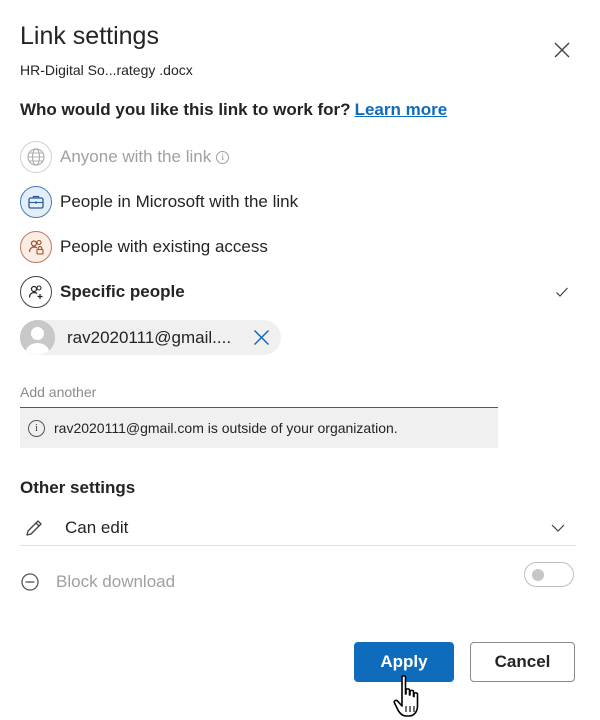 The height and width of the screenshot is (720, 600). Describe the element at coordinates (300, 292) in the screenshot. I see `option-specific-people: Specific people` at that location.